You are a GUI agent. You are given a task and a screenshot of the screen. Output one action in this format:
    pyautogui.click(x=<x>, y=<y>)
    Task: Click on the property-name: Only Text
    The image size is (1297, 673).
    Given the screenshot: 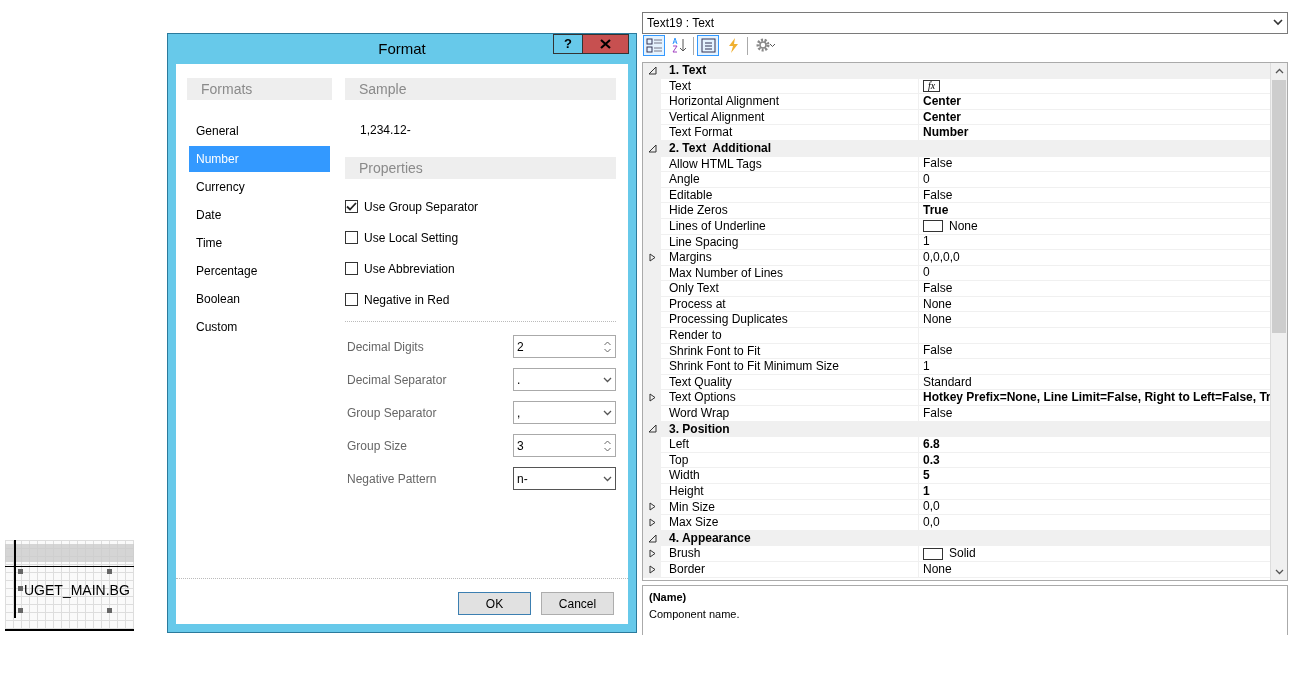 What is the action you would take?
    pyautogui.click(x=790, y=288)
    